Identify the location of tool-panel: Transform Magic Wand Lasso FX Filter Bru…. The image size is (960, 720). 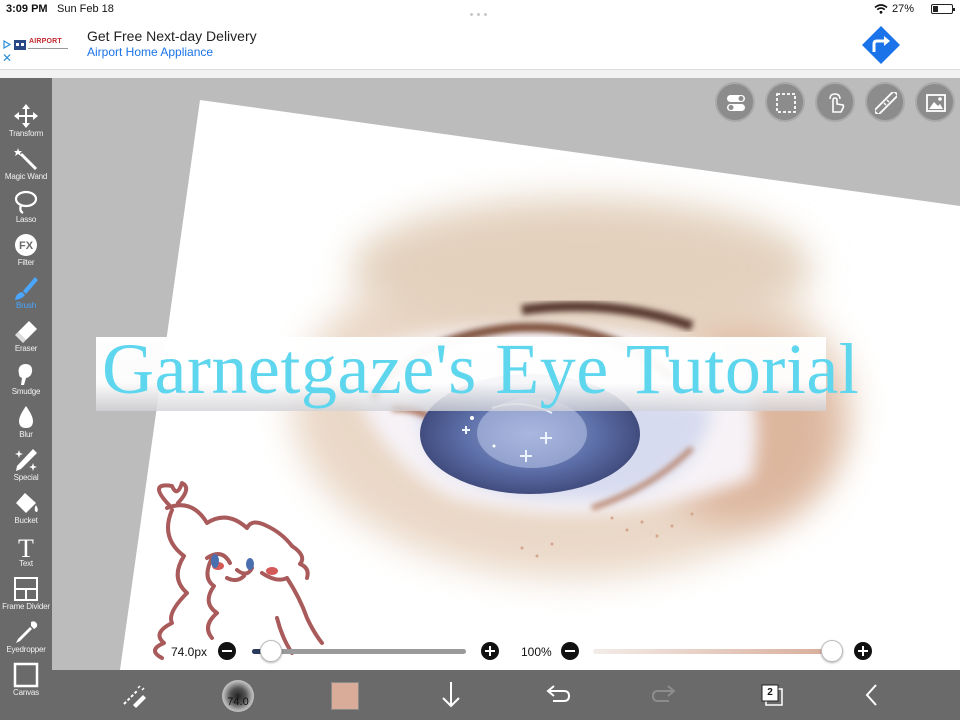
(26, 399).